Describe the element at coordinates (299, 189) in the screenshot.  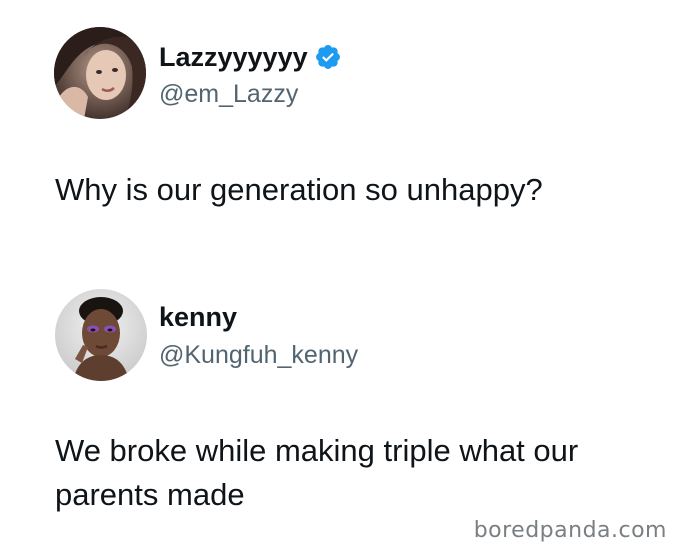
I see `tweet-text: Why is our generation so unhappy?` at that location.